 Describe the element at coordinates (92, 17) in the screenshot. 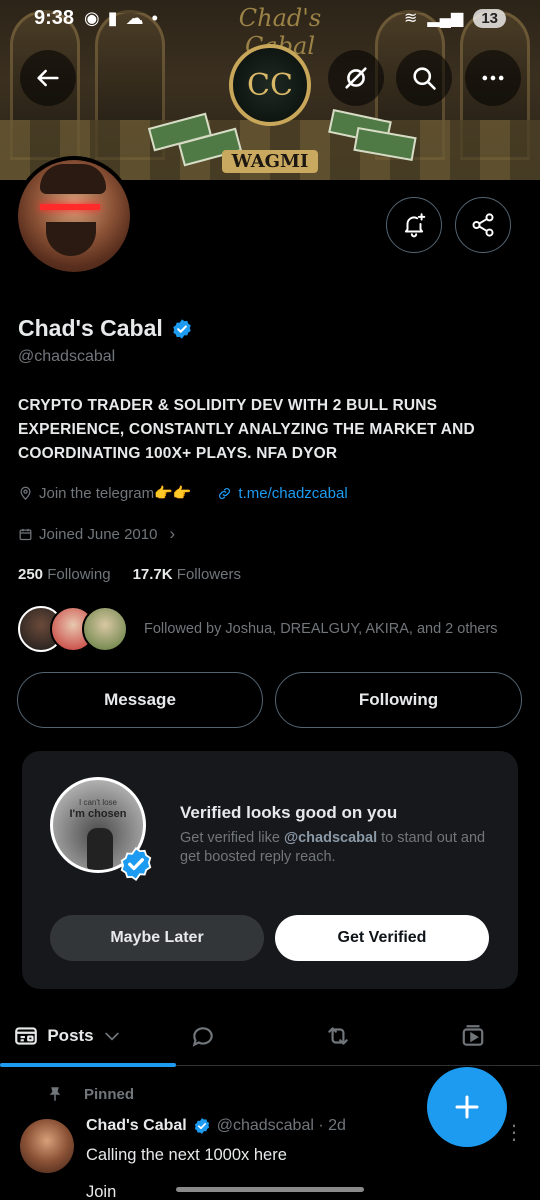

I see `whatsapp-icon: ◉` at that location.